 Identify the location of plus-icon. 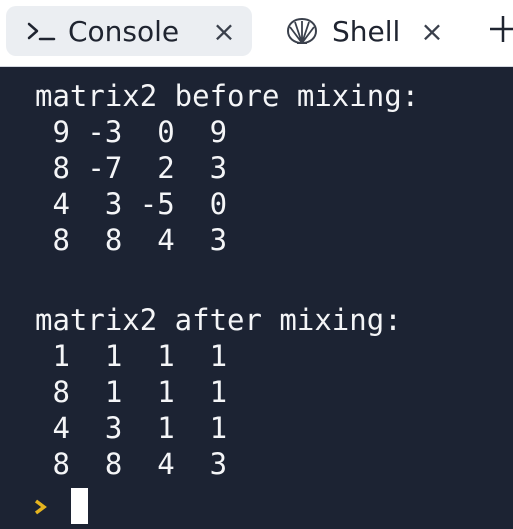
(501, 29).